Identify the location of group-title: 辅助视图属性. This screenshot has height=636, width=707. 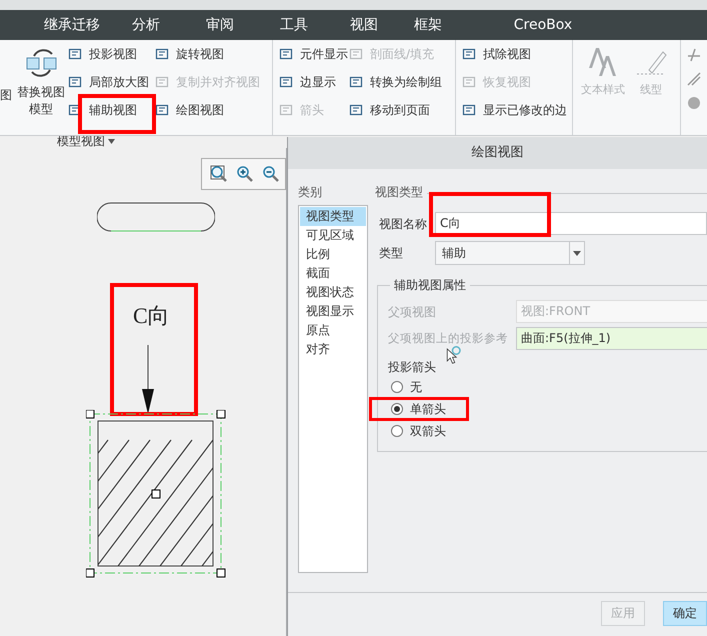
(430, 285).